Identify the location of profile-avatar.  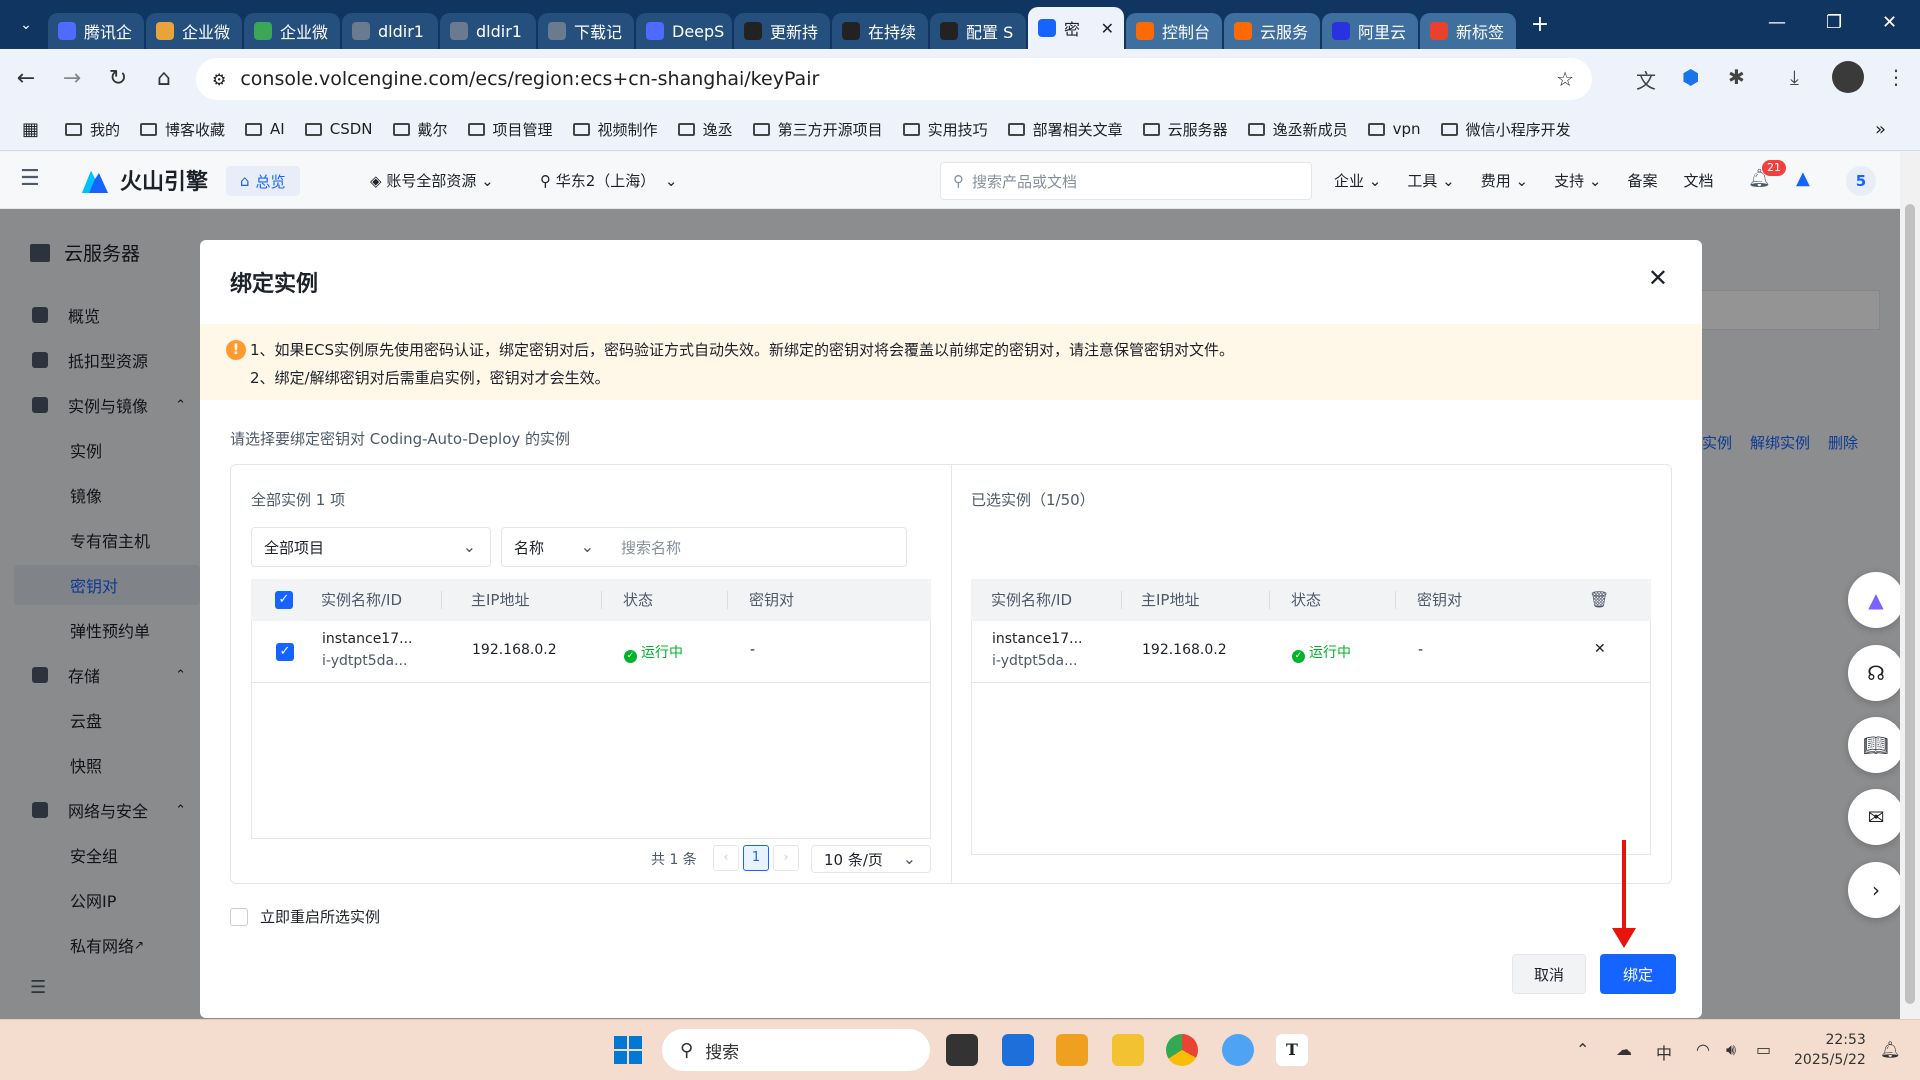
(1848, 77).